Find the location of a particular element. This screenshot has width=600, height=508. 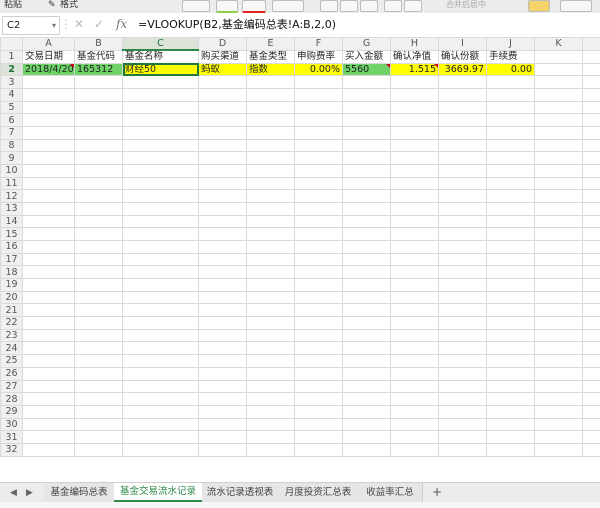

sheet-tab: 收益率汇总 is located at coordinates (390, 492).